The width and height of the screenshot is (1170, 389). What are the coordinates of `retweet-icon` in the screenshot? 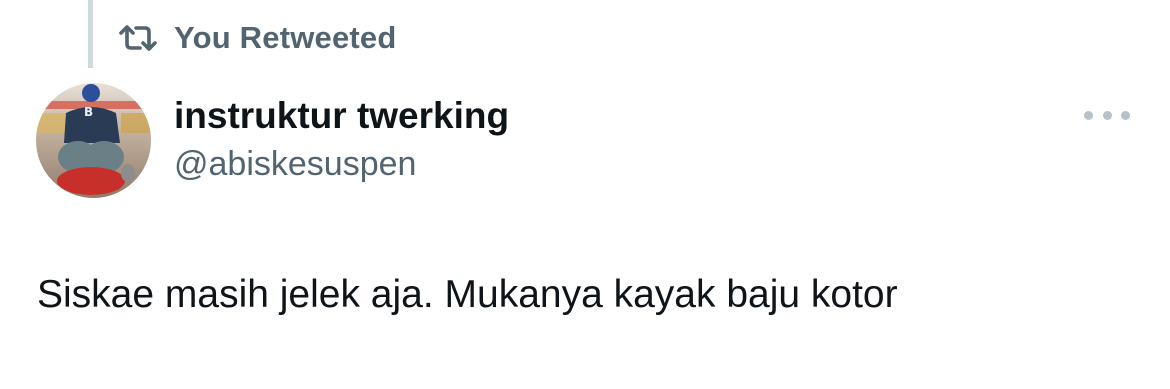 It's located at (138, 38).